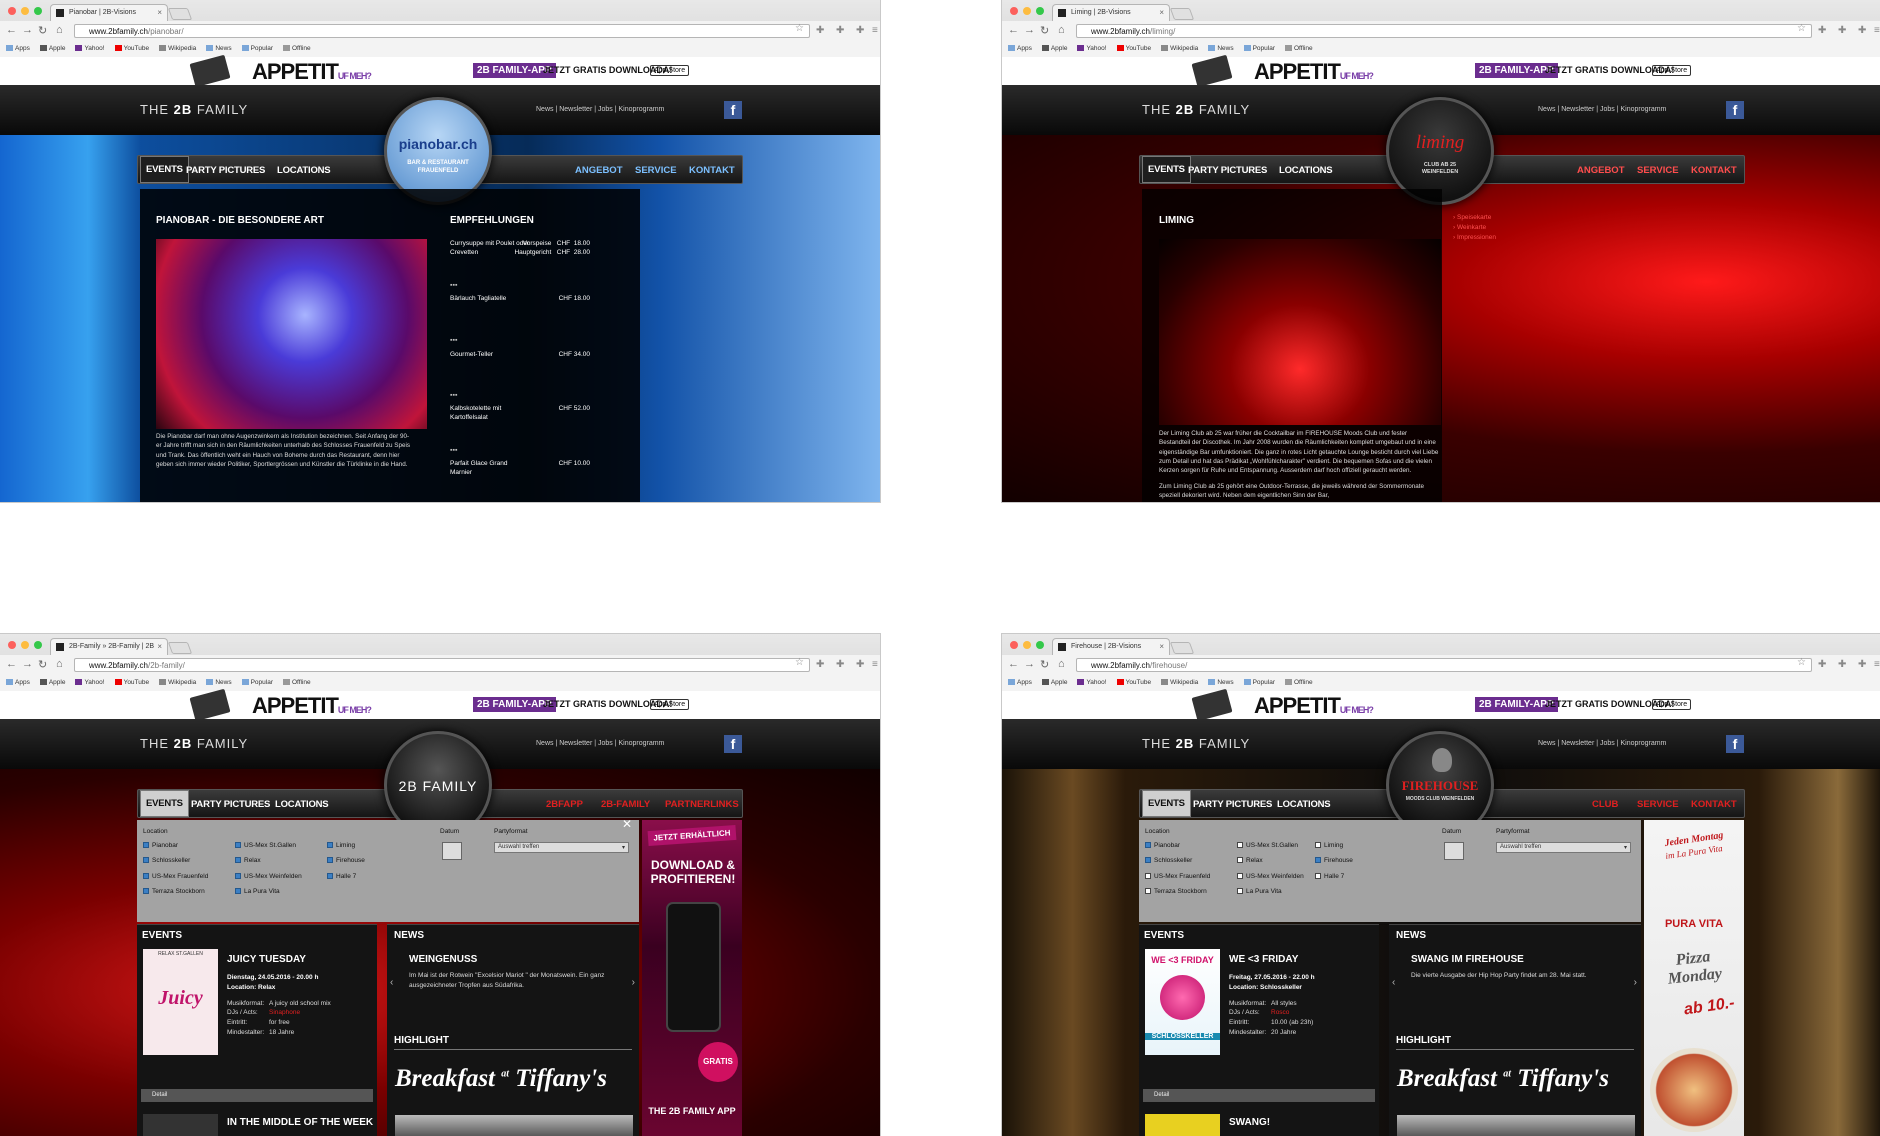 This screenshot has height=1136, width=1880. Describe the element at coordinates (1029, 664) in the screenshot. I see `forward-icon: →` at that location.